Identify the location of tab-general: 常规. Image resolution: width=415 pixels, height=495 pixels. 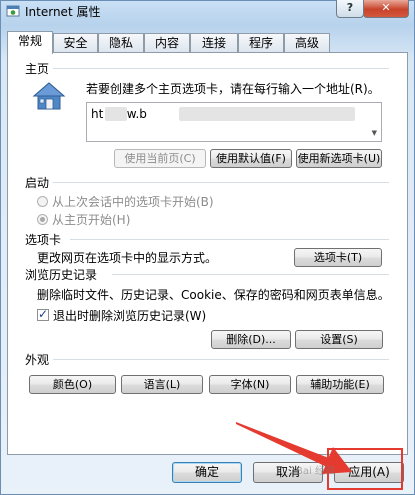
(30, 42).